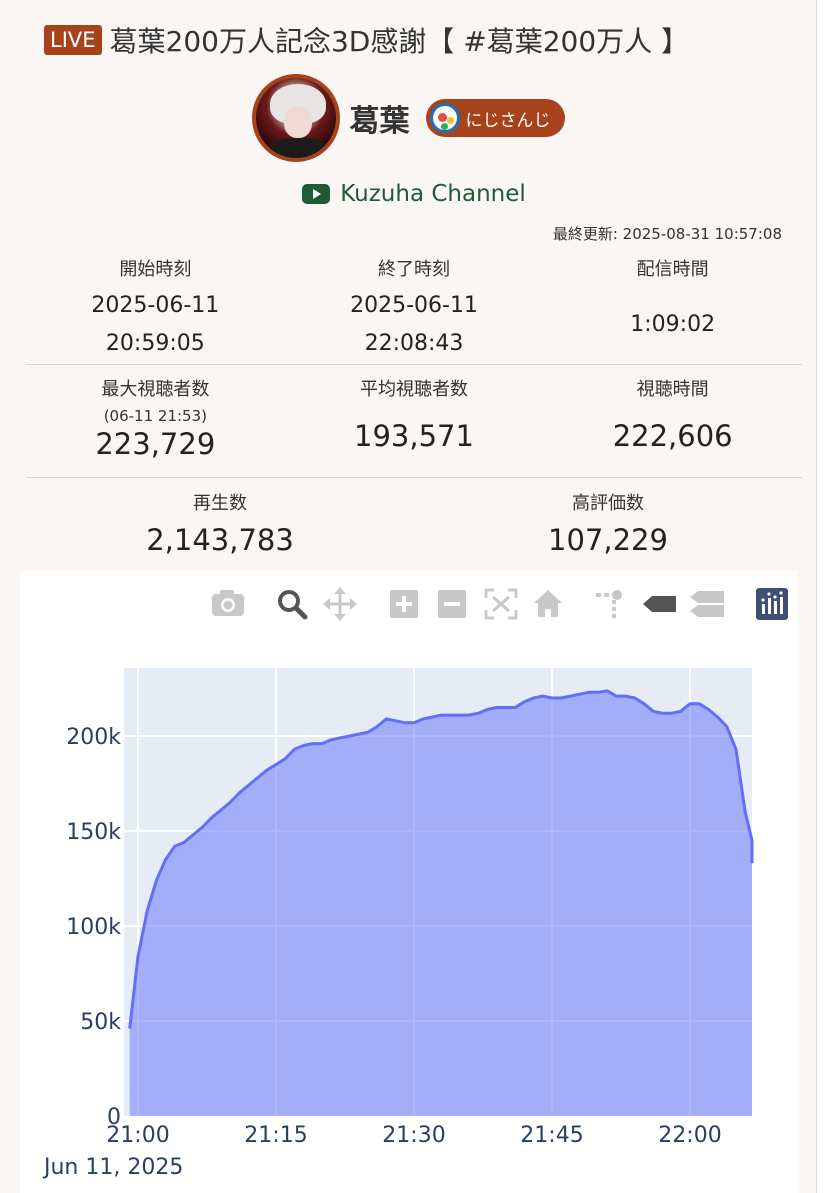 The height and width of the screenshot is (1193, 828). What do you see at coordinates (551, 1135) in the screenshot?
I see `x-tick-label: 21:45` at bounding box center [551, 1135].